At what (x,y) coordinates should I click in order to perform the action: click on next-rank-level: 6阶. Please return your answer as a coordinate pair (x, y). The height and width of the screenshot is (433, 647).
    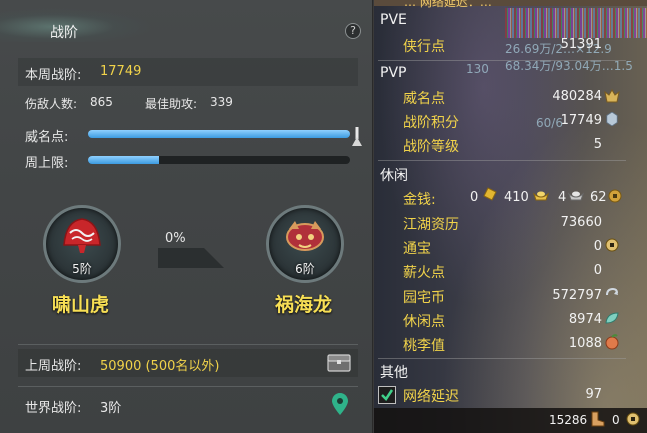
    Looking at the image, I should click on (305, 269).